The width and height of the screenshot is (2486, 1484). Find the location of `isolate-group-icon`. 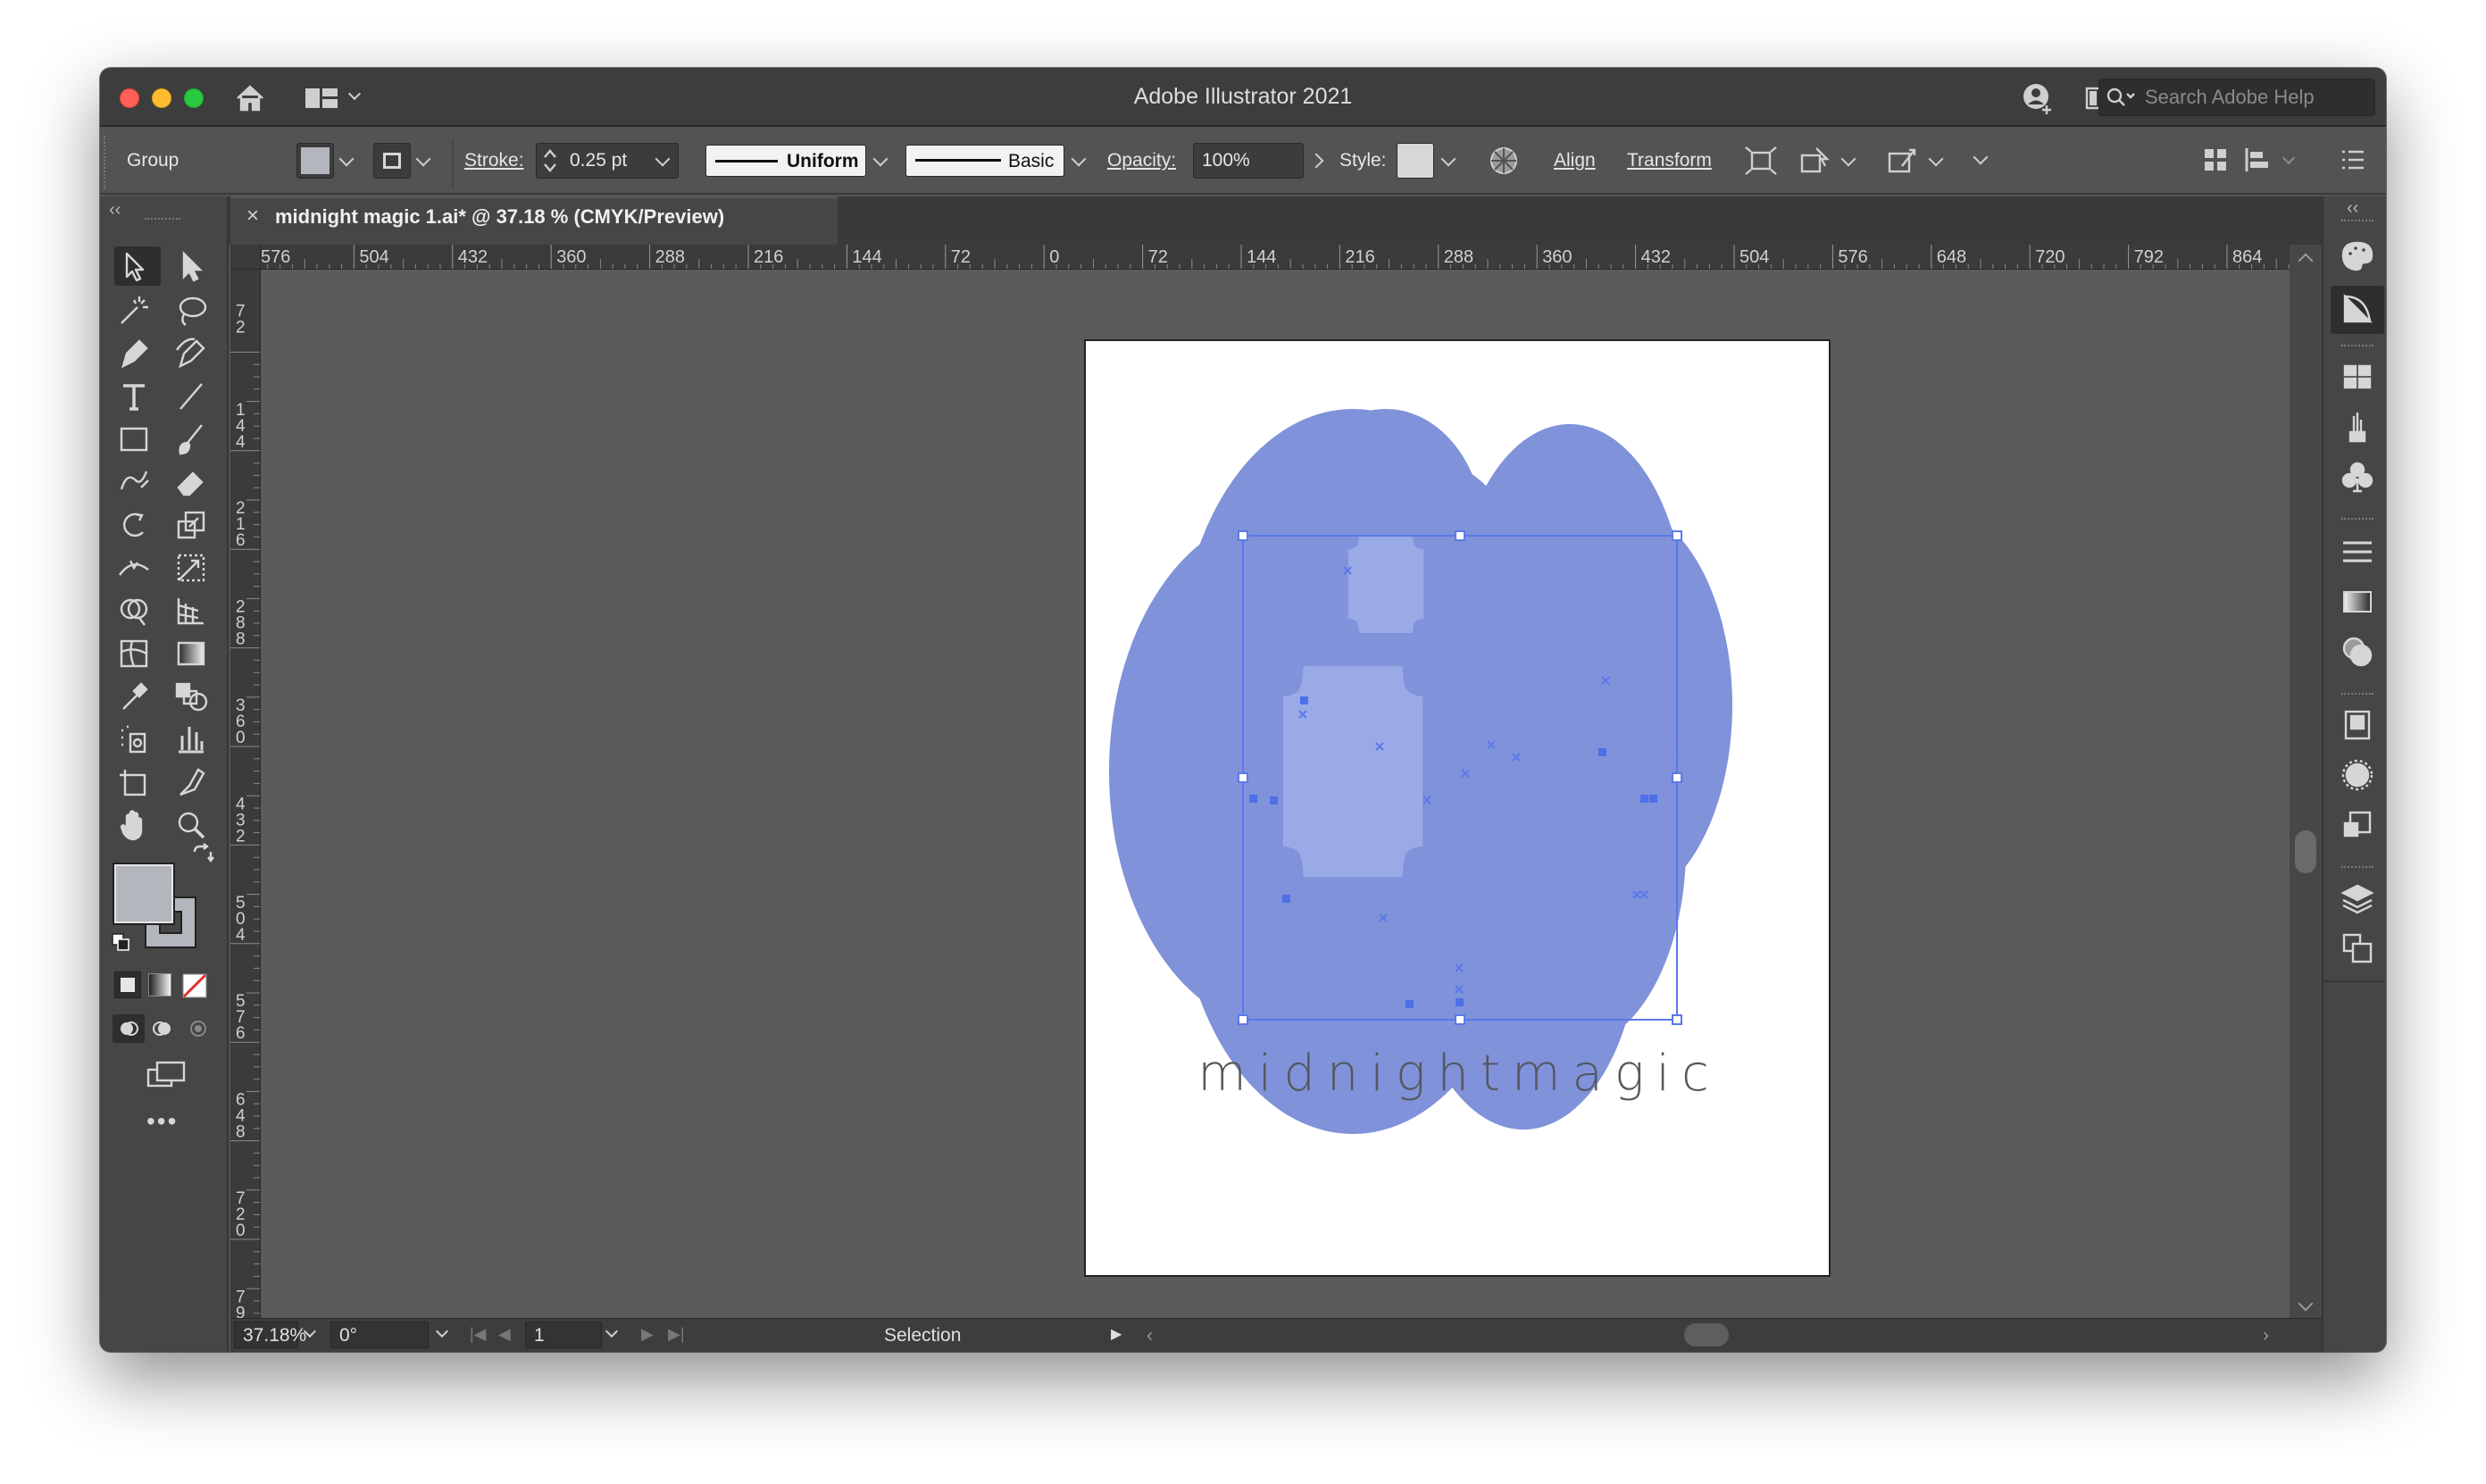

isolate-group-icon is located at coordinates (1814, 161).